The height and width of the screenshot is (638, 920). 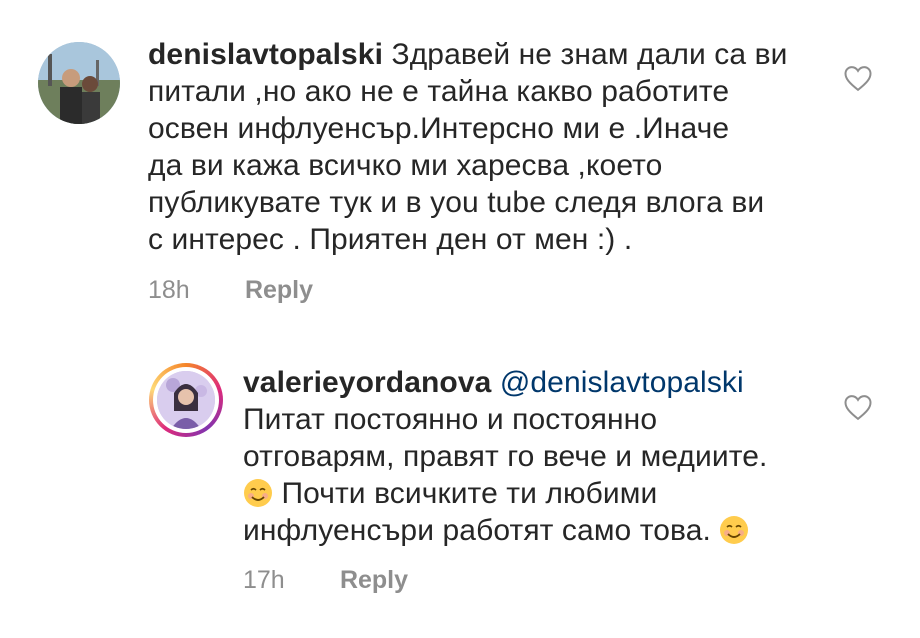 What do you see at coordinates (79, 83) in the screenshot?
I see `avatar` at bounding box center [79, 83].